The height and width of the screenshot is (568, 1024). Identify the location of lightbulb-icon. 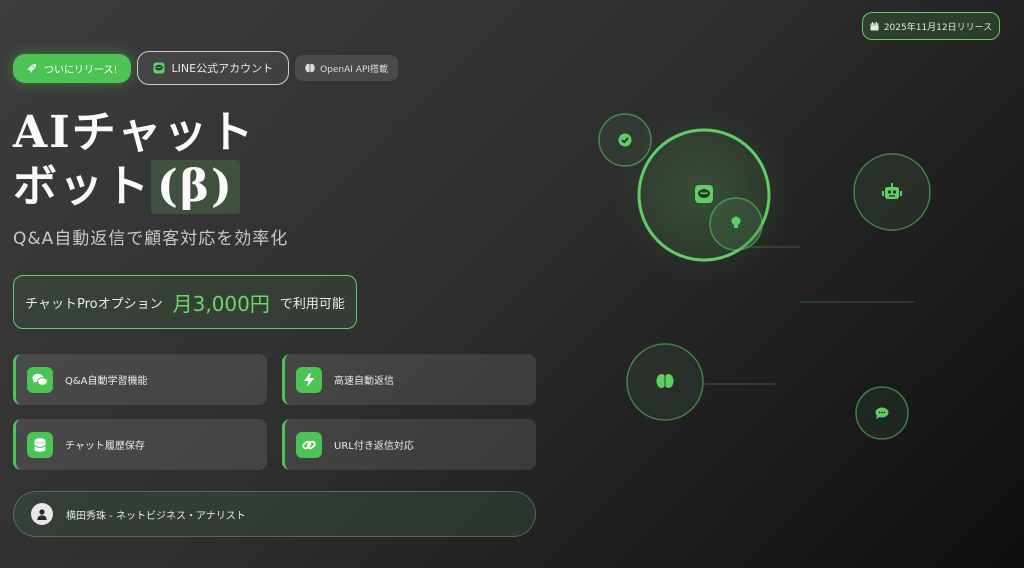
(736, 222).